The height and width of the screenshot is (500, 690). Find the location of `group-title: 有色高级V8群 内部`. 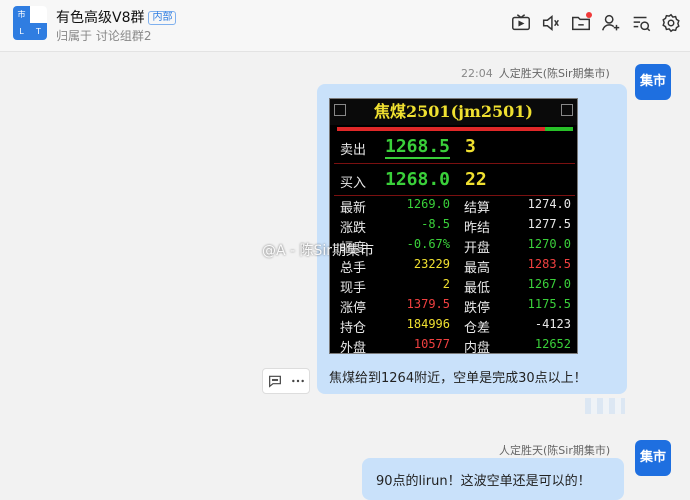

group-title: 有色高级V8群 内部 is located at coordinates (116, 17).